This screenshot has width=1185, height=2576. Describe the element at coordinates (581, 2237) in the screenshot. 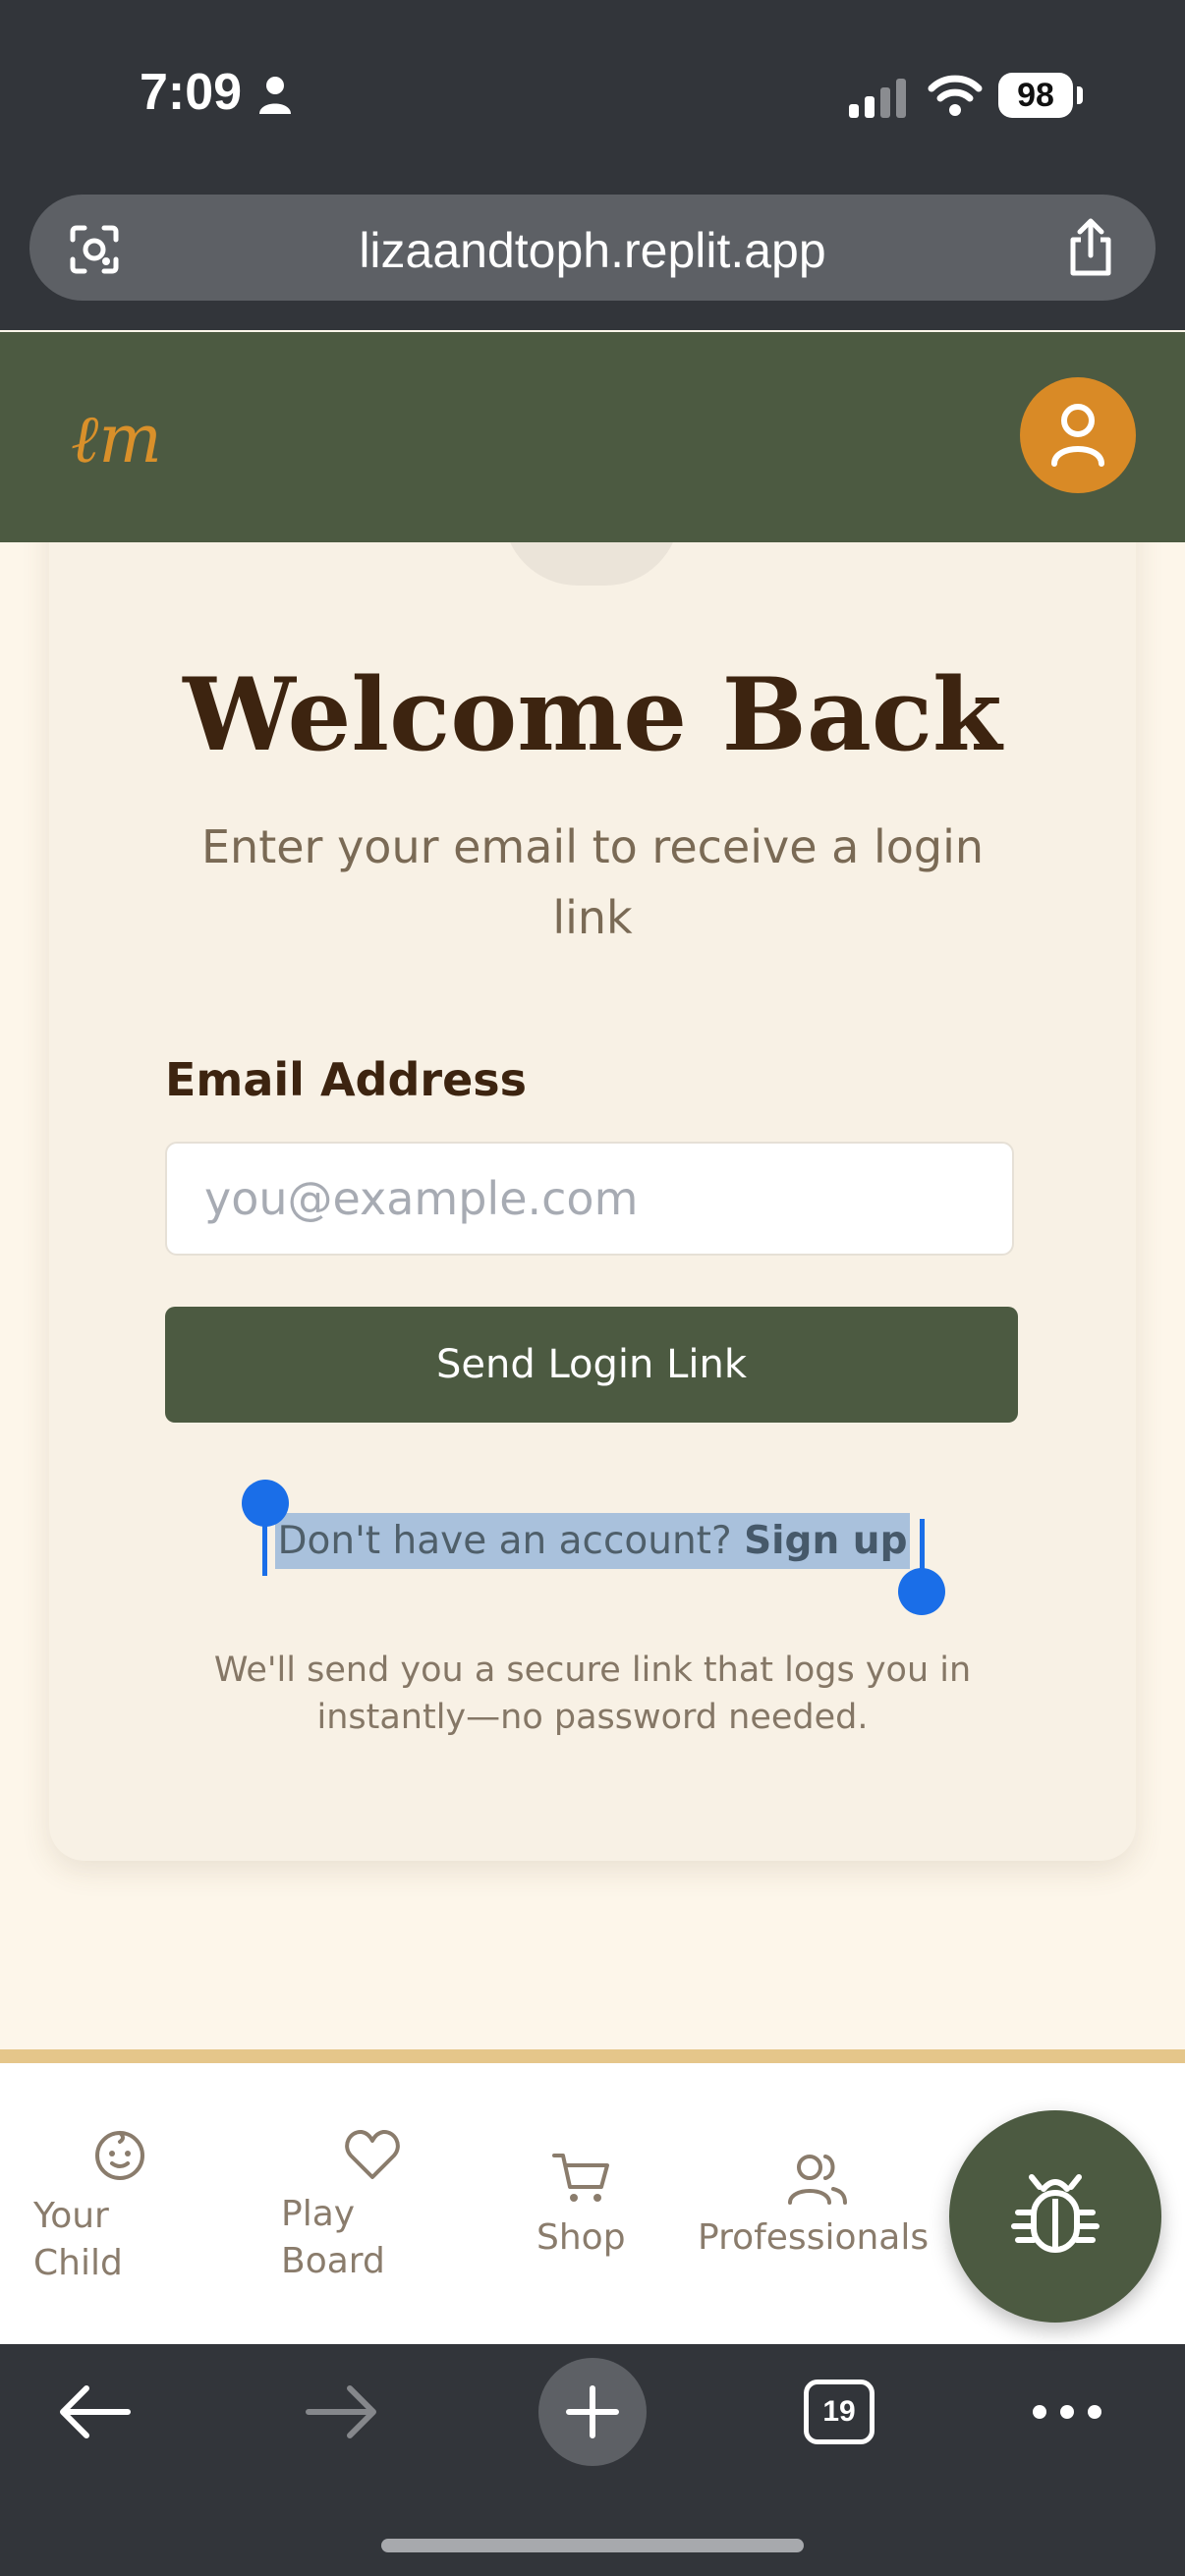

I see `nav-label-shop: Shop` at that location.